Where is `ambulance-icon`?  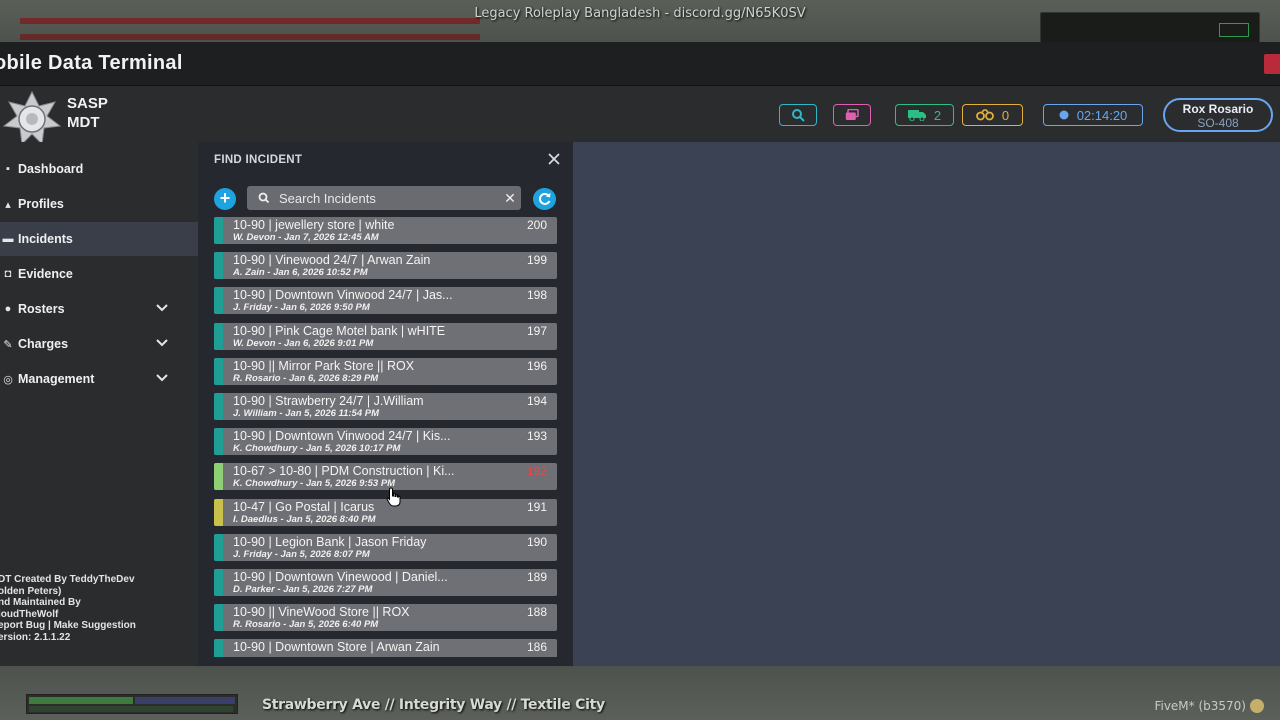
ambulance-icon is located at coordinates (916, 115).